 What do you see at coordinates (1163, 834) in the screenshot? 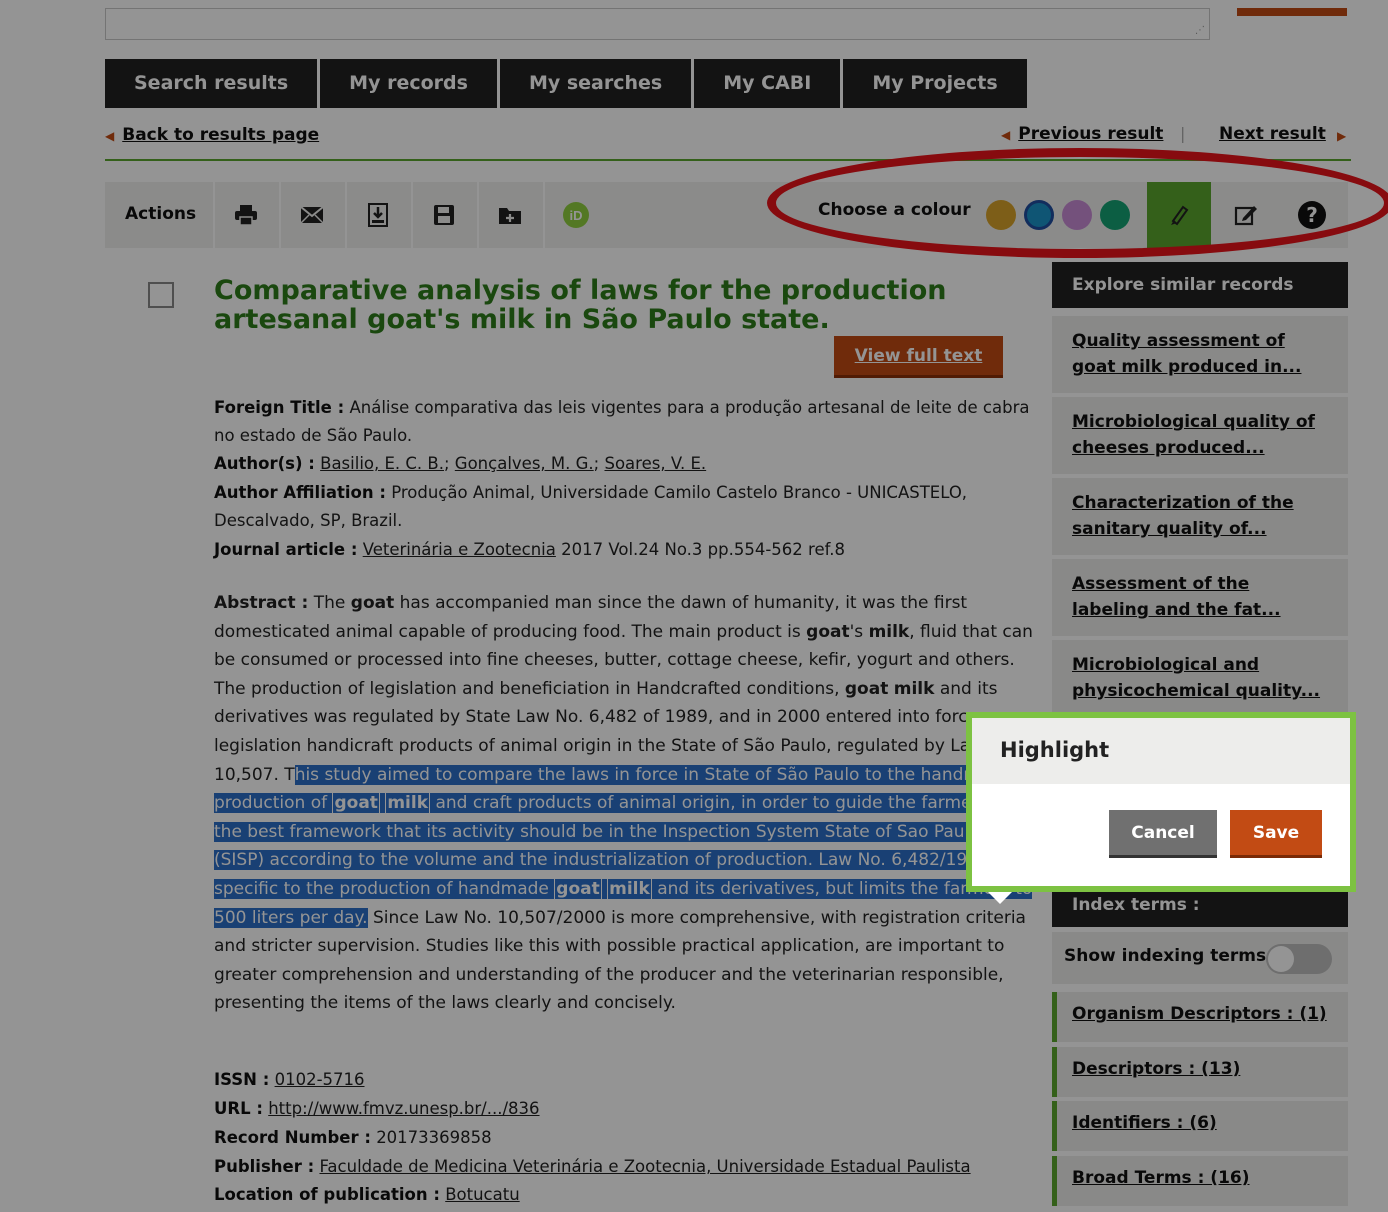
I see `cancel-button: Cancel` at bounding box center [1163, 834].